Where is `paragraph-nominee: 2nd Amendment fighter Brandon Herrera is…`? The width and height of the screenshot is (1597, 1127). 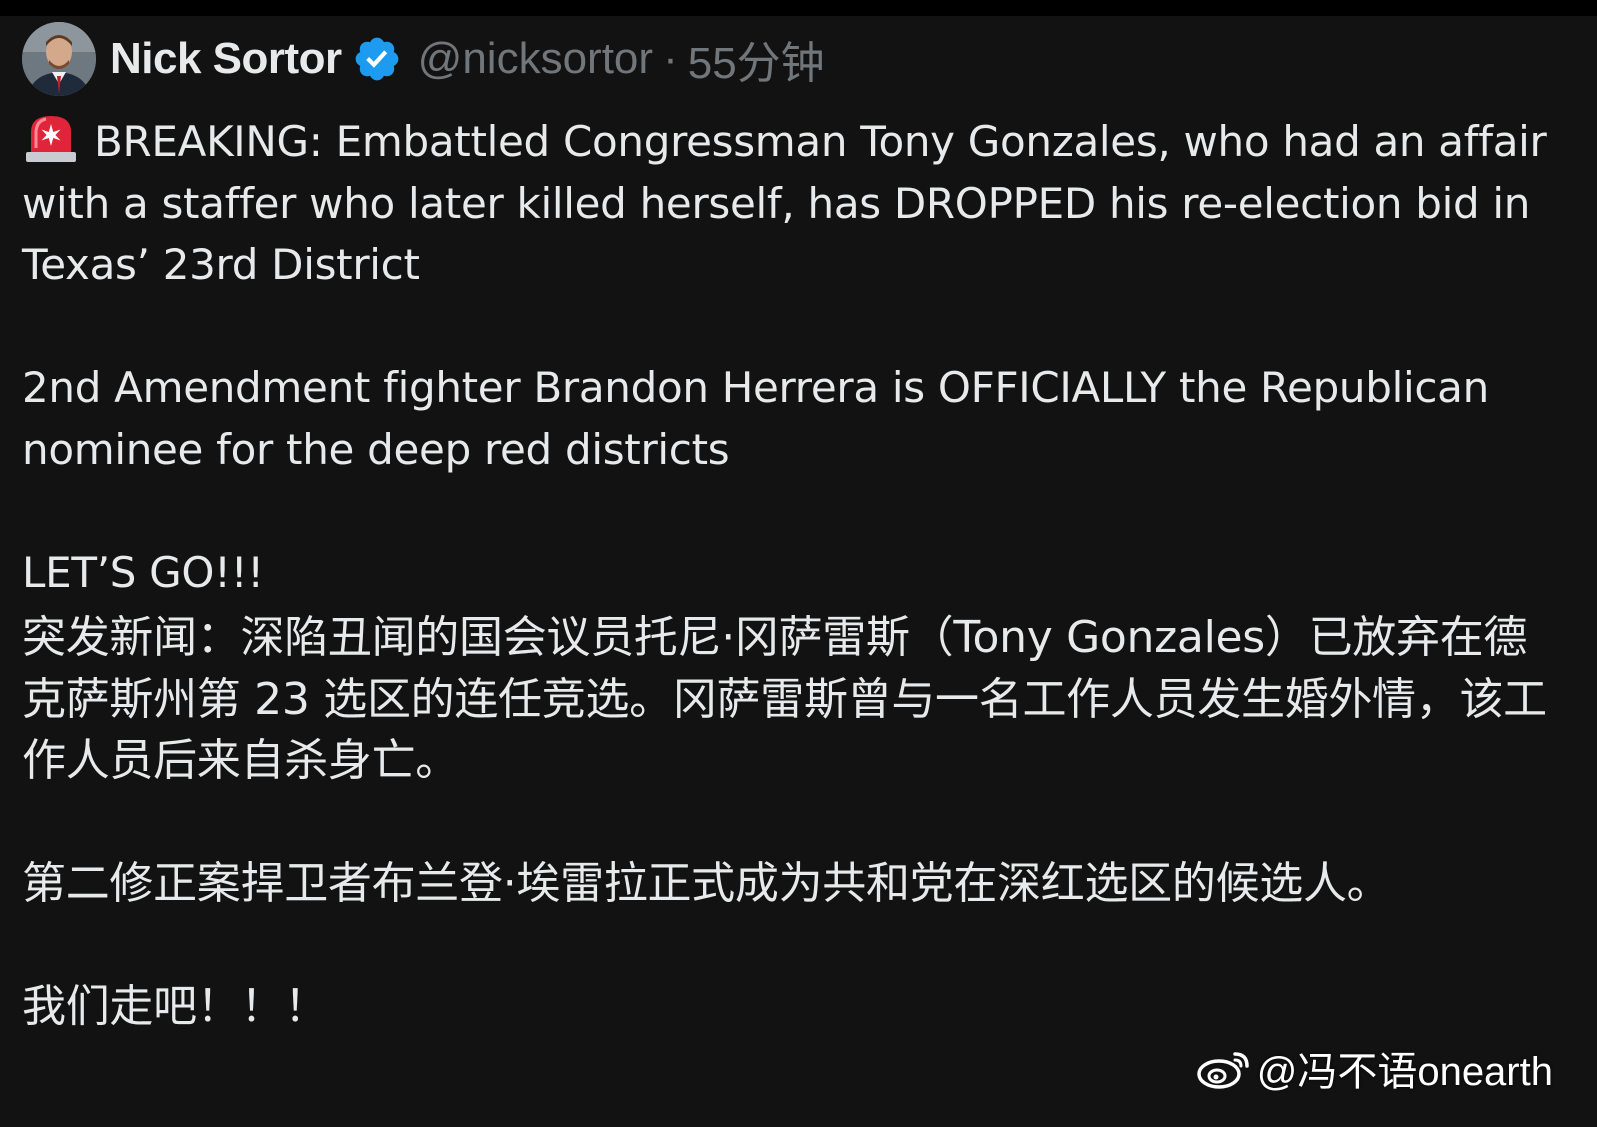 paragraph-nominee: 2nd Amendment fighter Brandon Herrera is… is located at coordinates (755, 418).